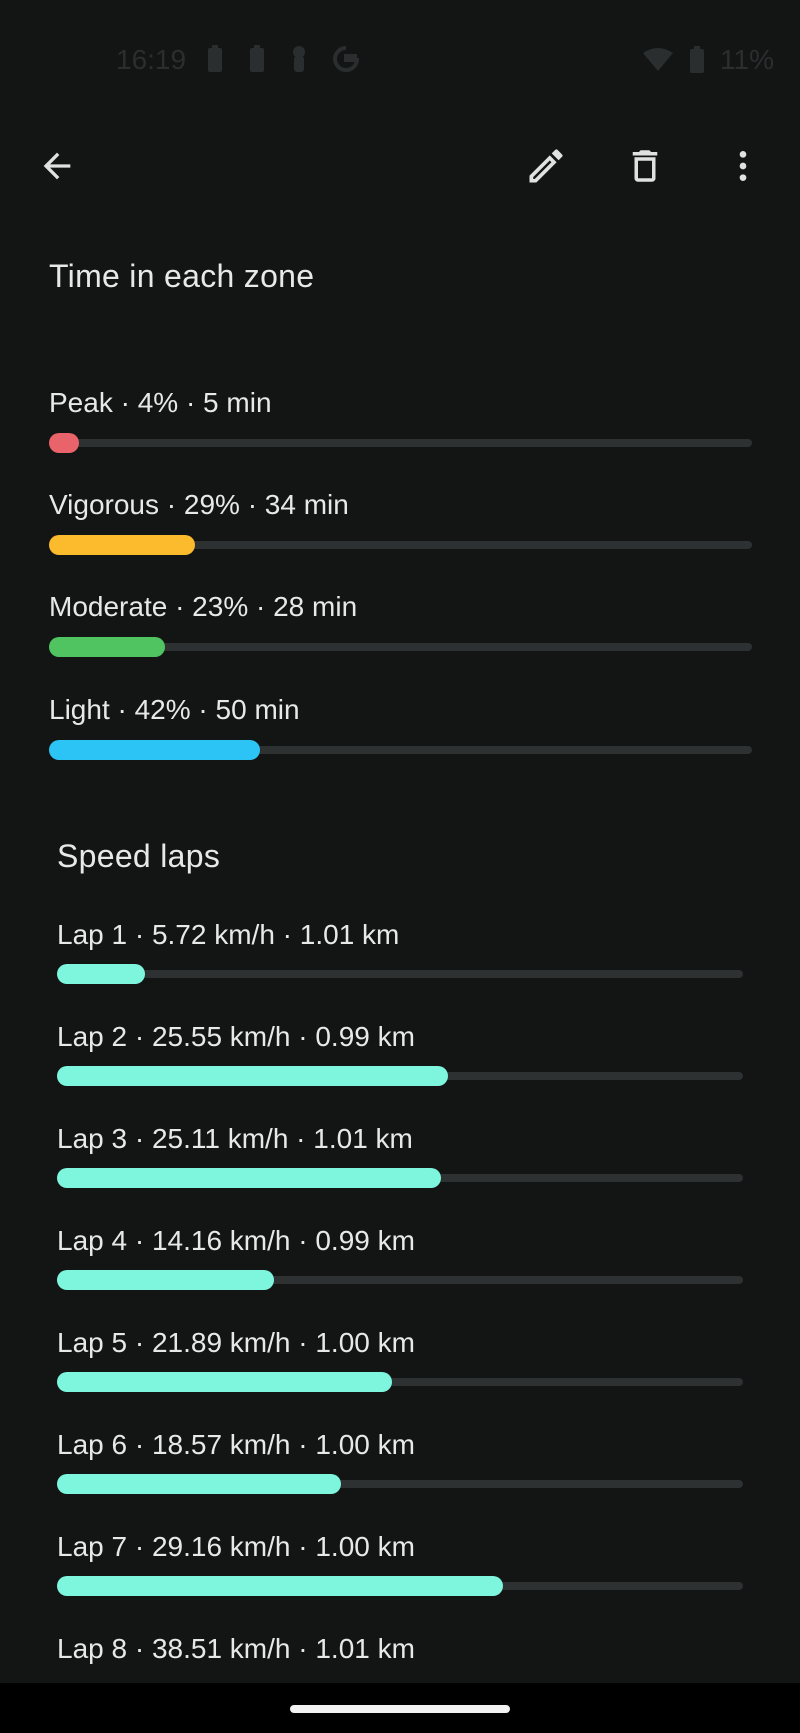  I want to click on lap-label: Lap 3 · 25.11 km/h · 1.01 km, so click(235, 1138).